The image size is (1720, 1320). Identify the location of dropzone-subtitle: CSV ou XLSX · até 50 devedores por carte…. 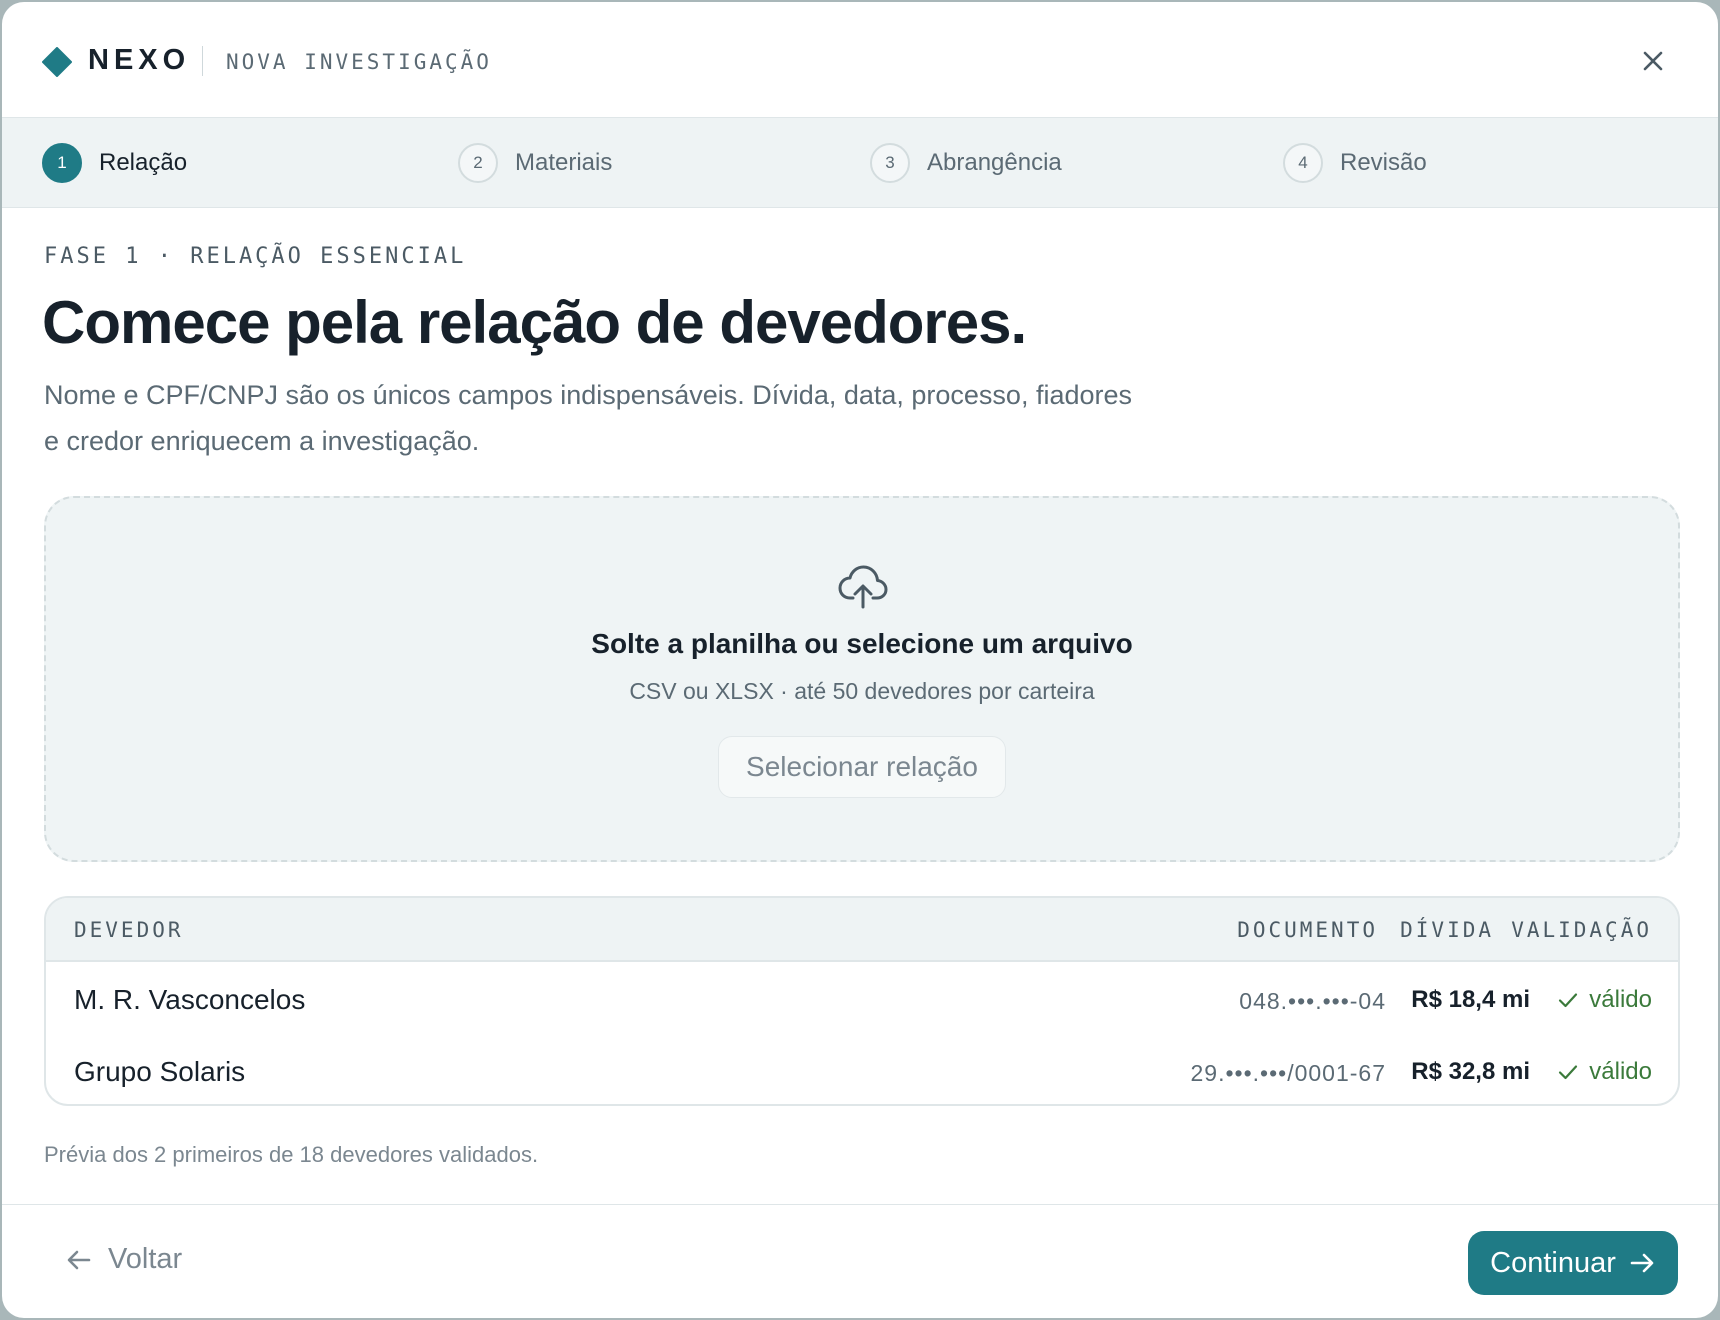
(862, 691).